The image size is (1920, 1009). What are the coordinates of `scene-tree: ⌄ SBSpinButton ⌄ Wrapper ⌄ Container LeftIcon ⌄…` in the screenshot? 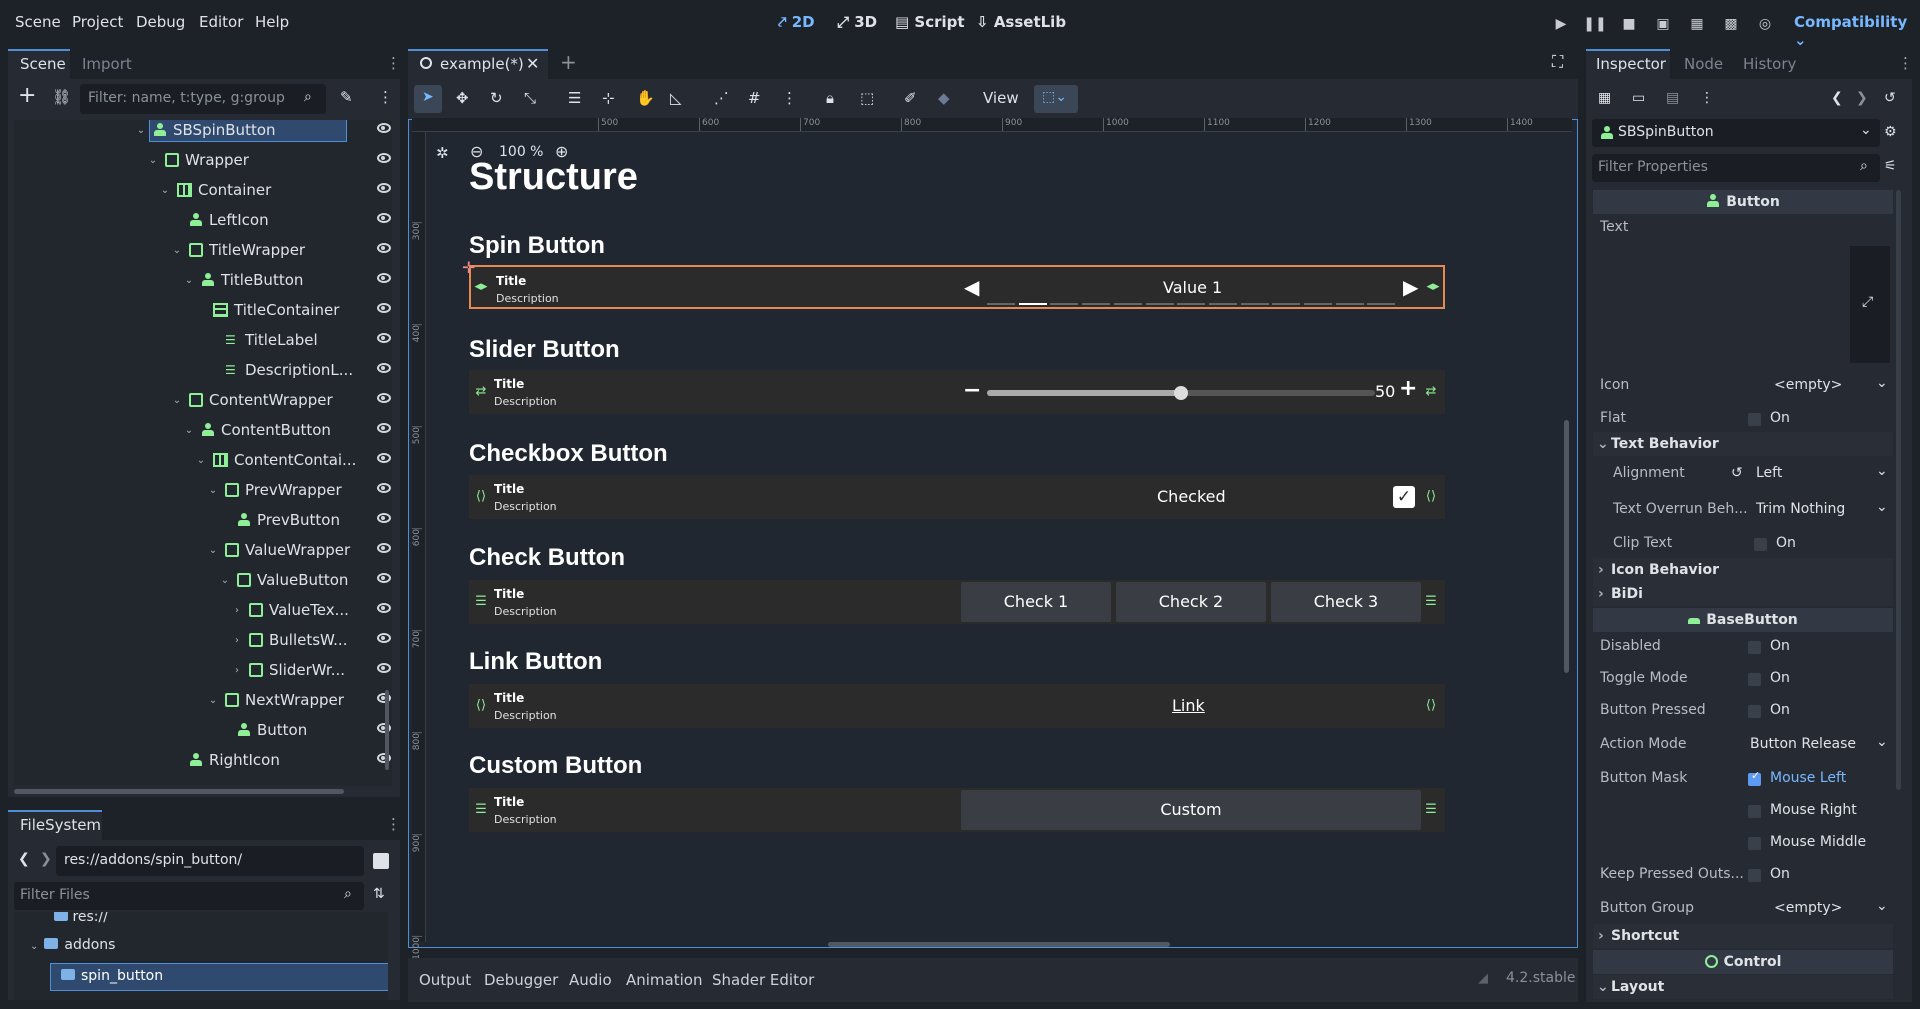 It's located at (203, 453).